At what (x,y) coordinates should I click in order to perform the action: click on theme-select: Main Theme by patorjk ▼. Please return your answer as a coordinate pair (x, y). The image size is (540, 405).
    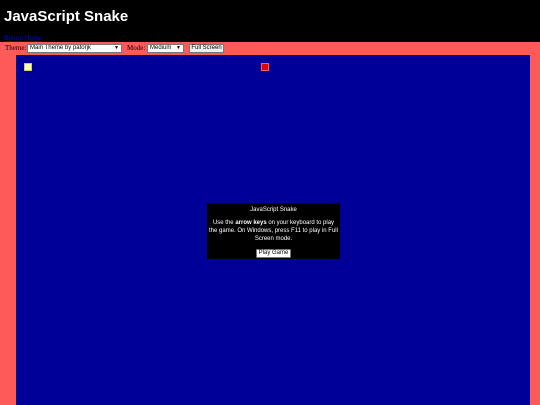
    Looking at the image, I should click on (74, 48).